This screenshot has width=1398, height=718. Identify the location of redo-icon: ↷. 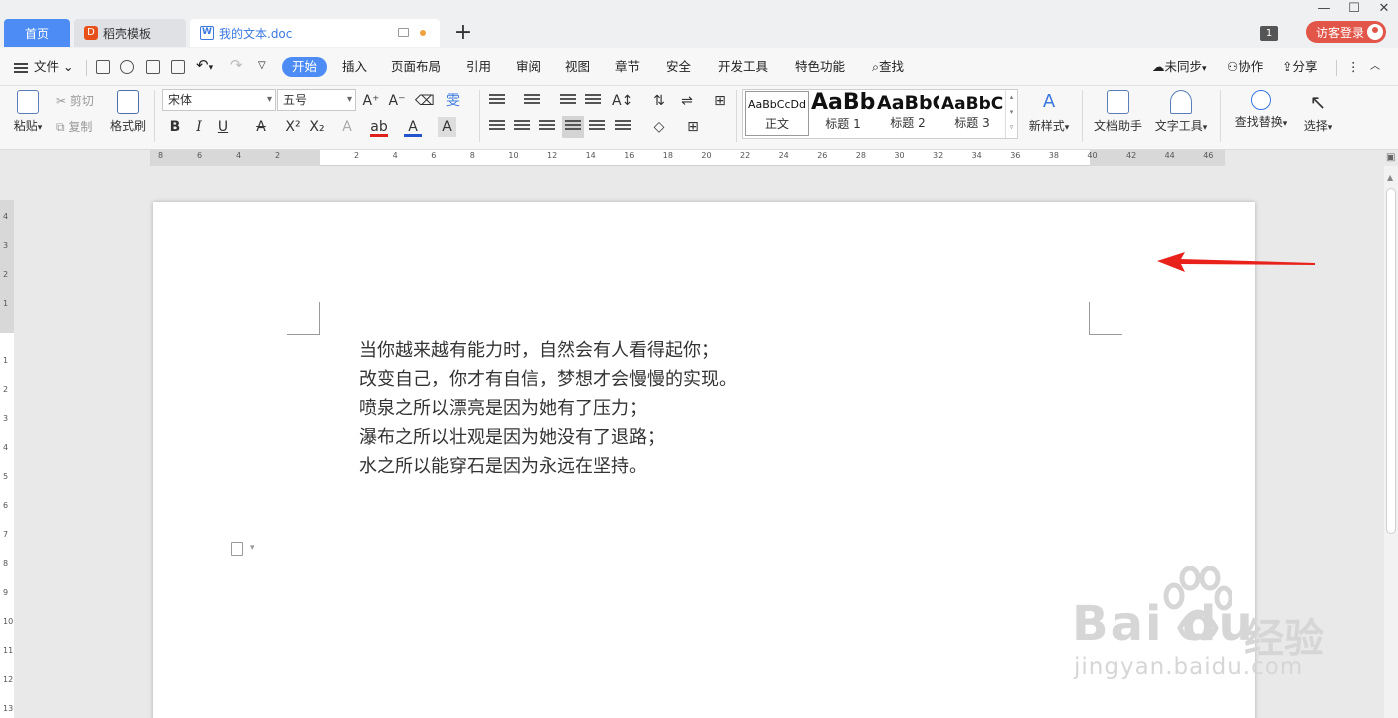
(236, 65).